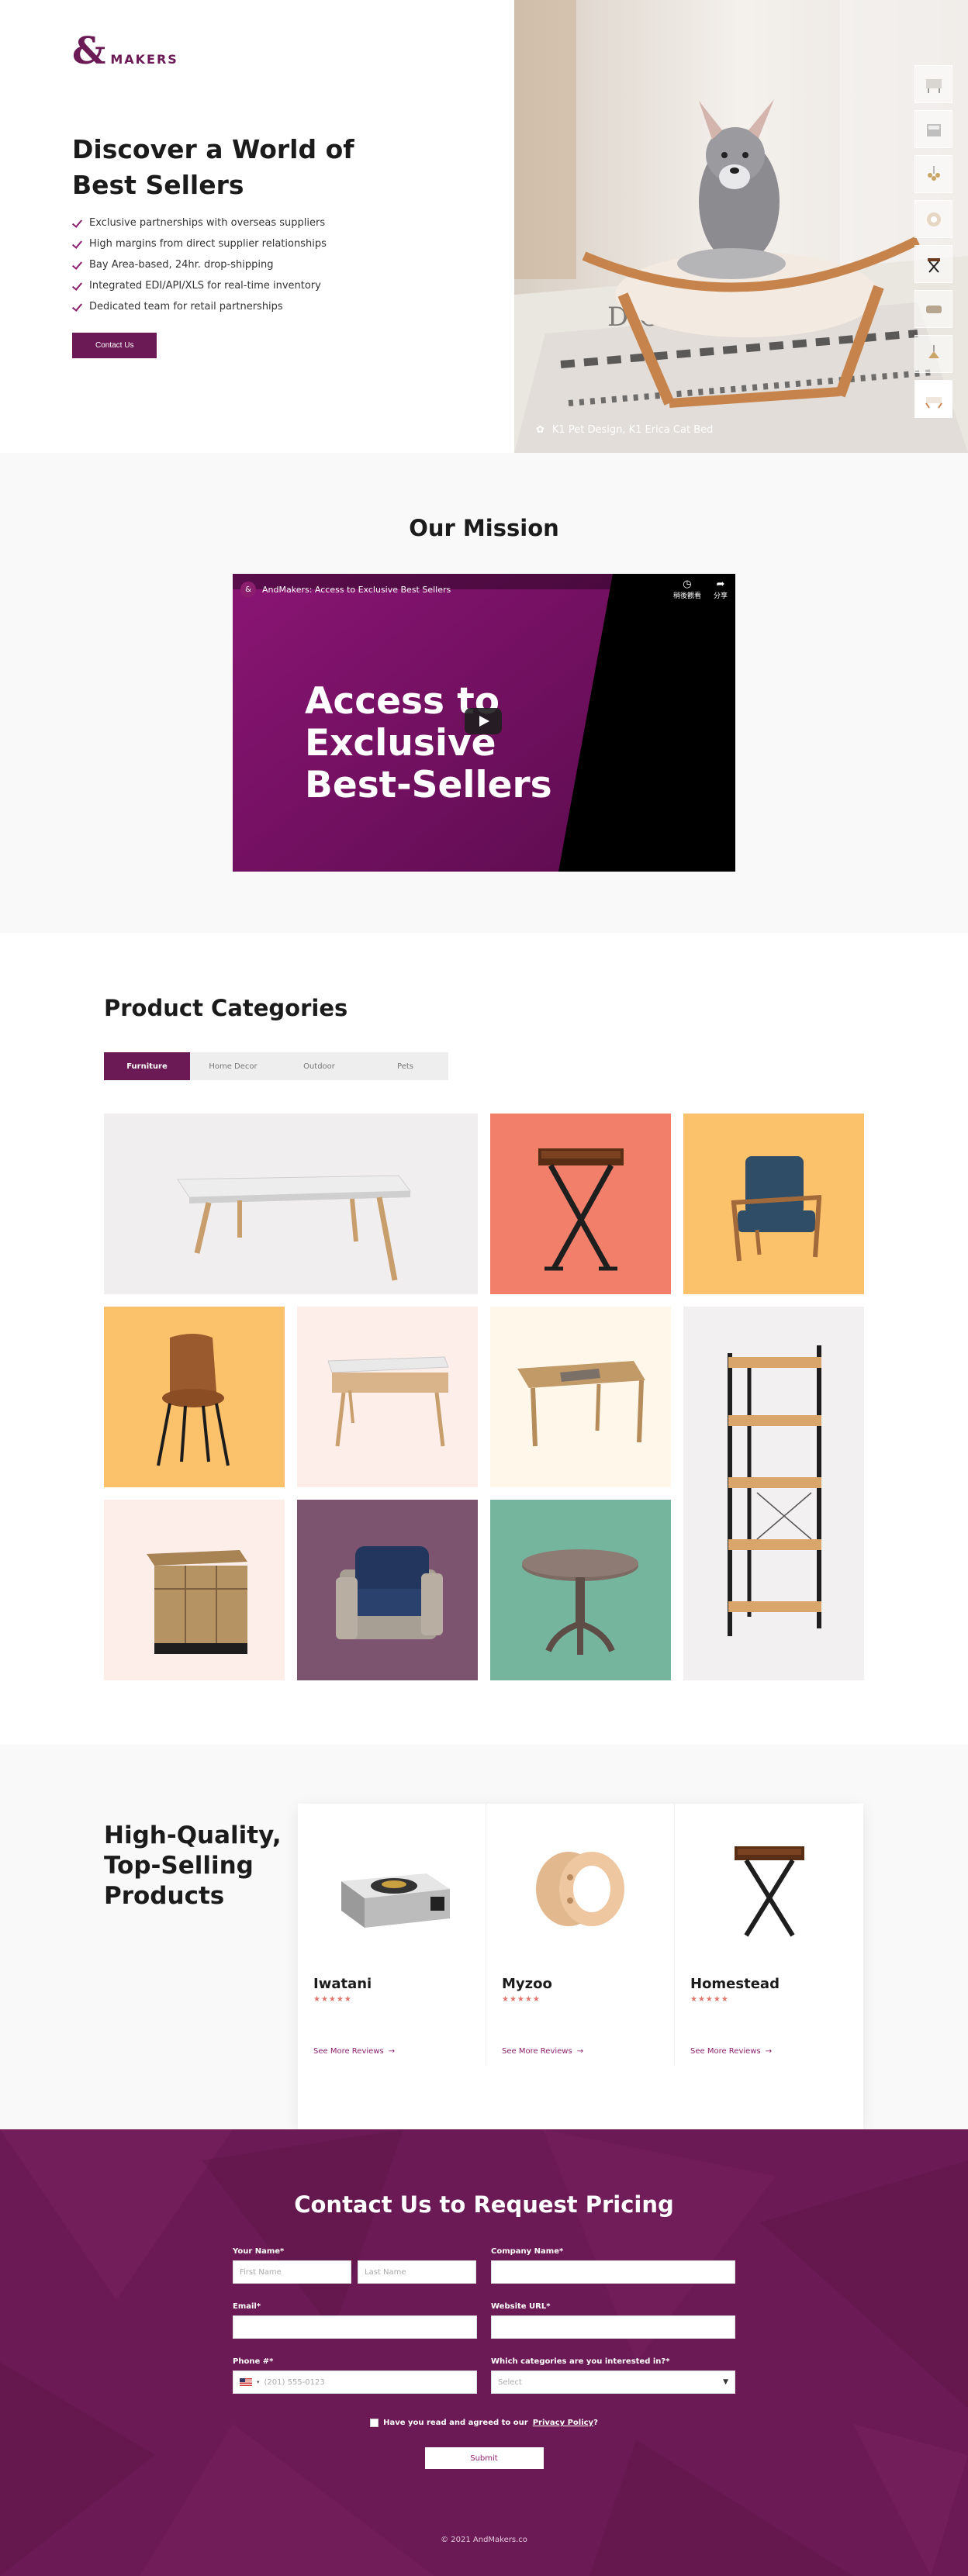 This screenshot has height=2576, width=968. I want to click on email-label: Email*, so click(247, 2306).